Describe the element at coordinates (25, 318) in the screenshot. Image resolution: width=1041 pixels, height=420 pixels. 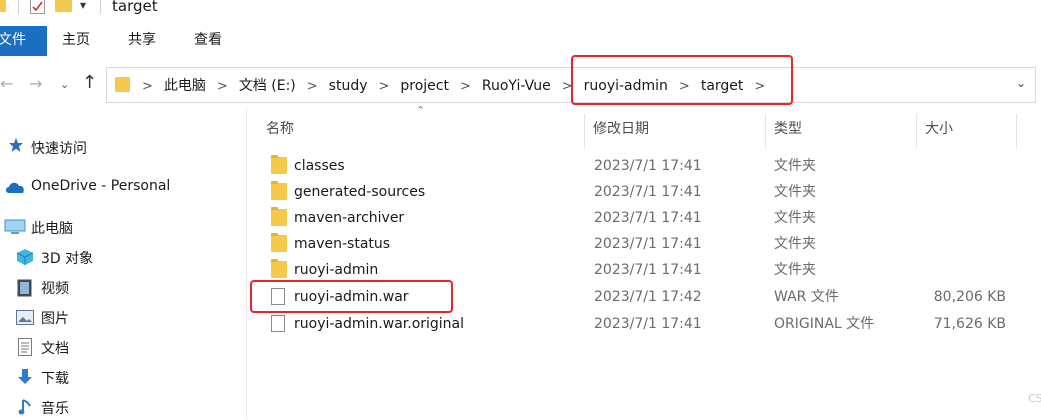
I see `picture-icon` at that location.